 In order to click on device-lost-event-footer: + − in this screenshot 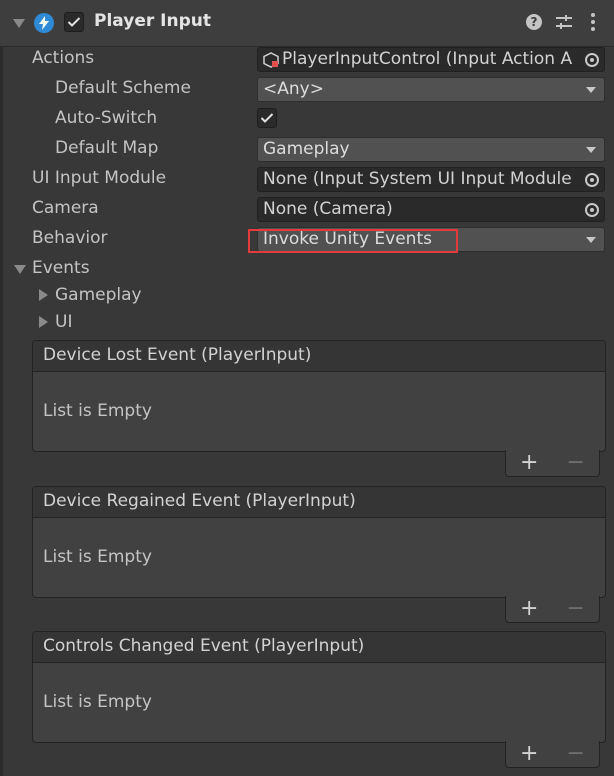, I will do `click(552, 463)`.